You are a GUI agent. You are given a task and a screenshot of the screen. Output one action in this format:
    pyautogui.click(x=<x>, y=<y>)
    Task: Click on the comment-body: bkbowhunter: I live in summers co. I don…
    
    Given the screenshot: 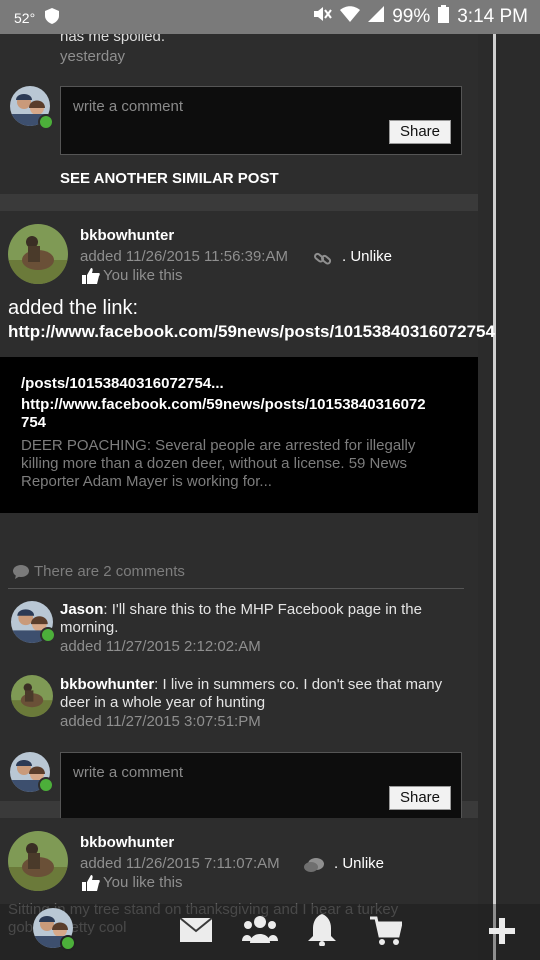 What is the action you would take?
    pyautogui.click(x=255, y=694)
    